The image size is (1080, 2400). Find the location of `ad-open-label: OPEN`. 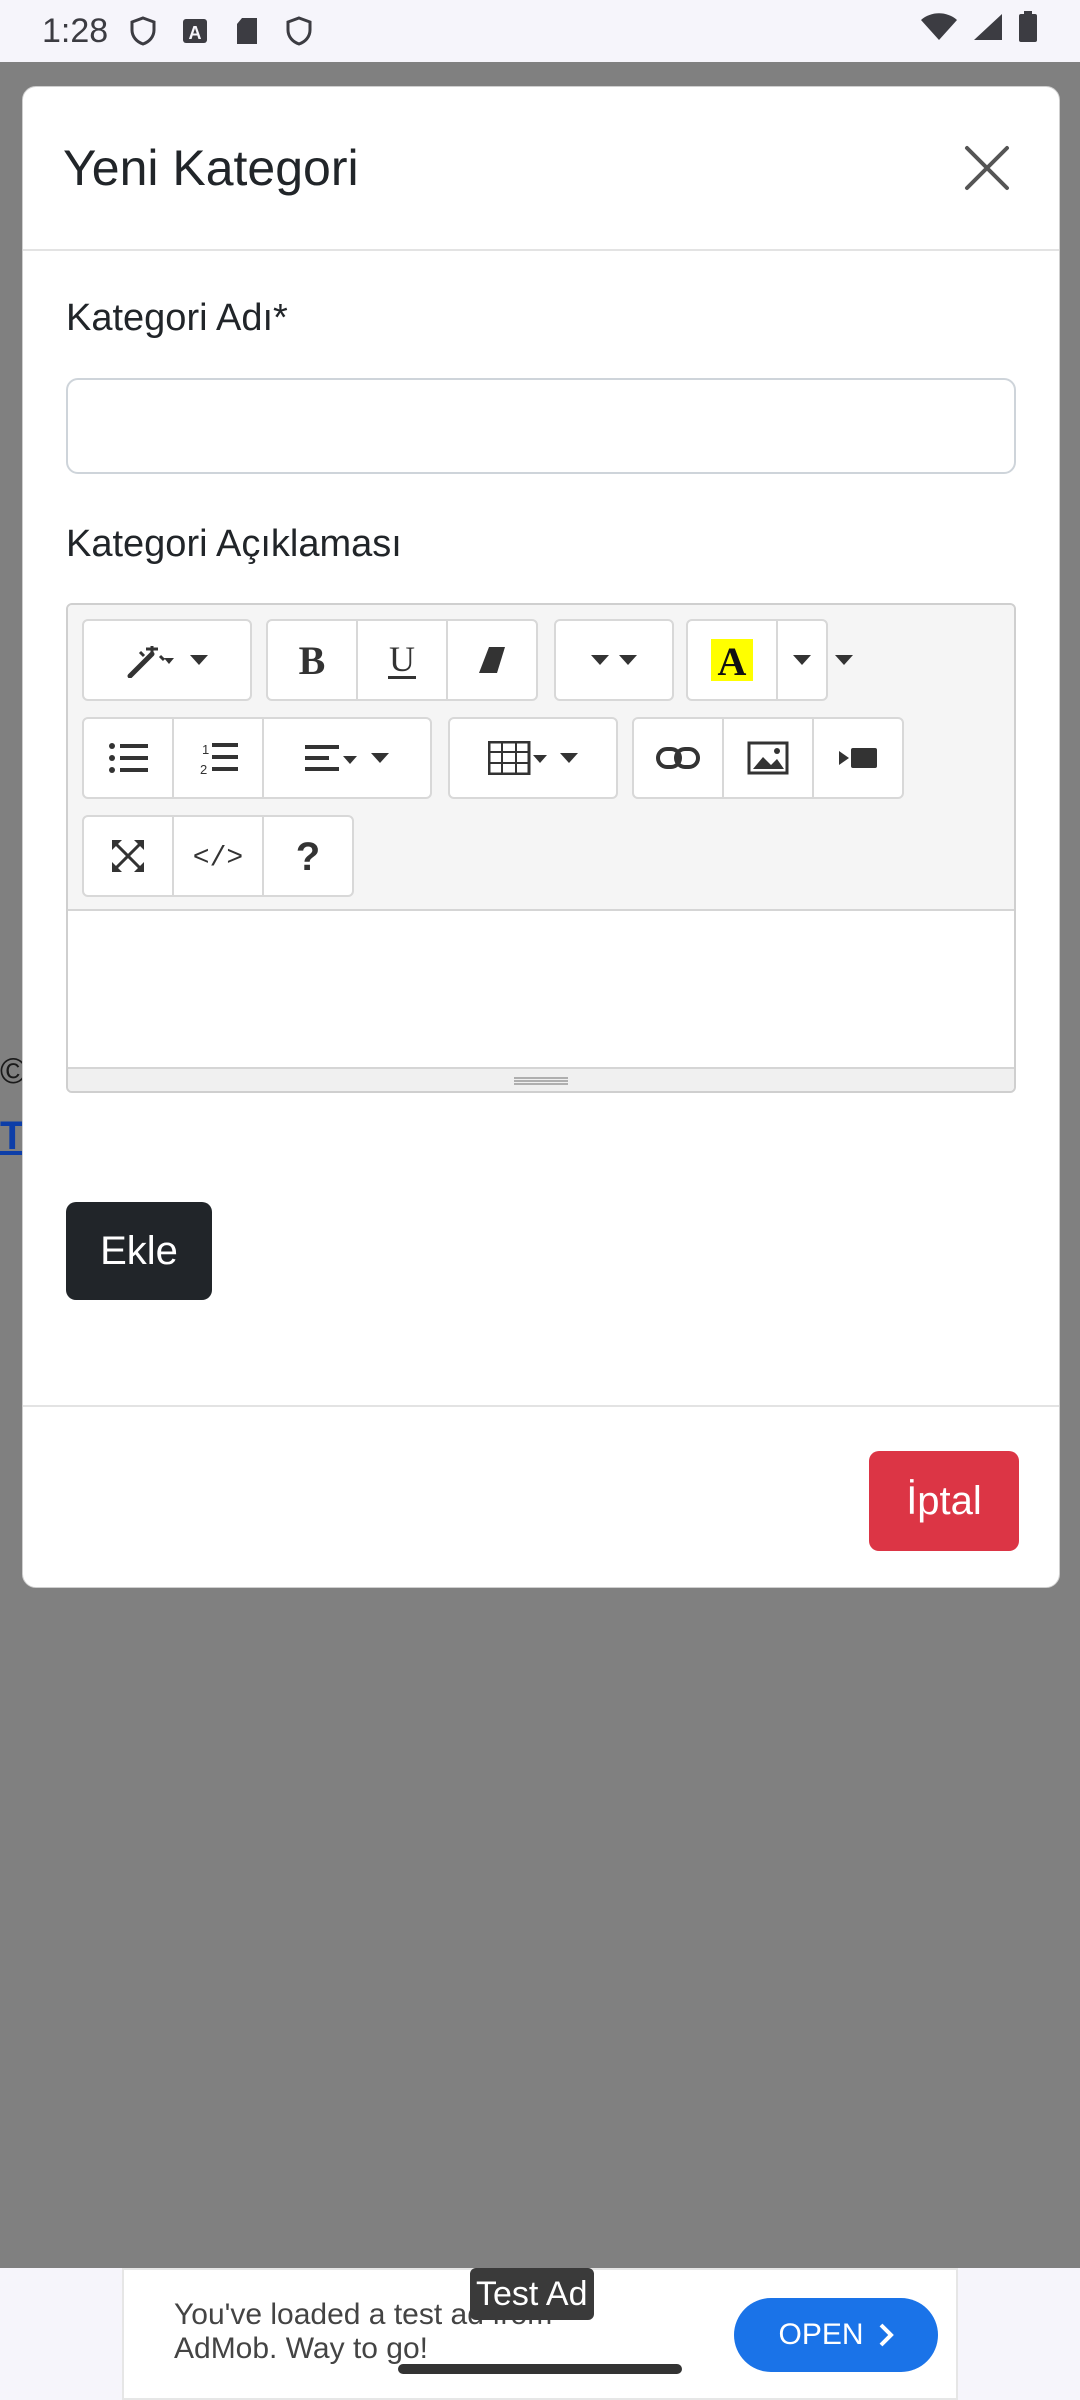

ad-open-label: OPEN is located at coordinates (821, 2334).